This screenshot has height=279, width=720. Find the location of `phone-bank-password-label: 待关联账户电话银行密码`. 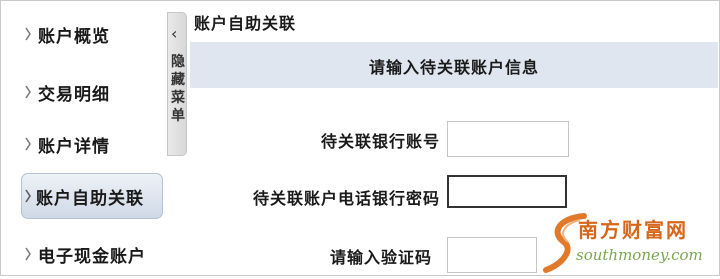

phone-bank-password-label: 待关联账户电话银行密码 is located at coordinates (346, 198).